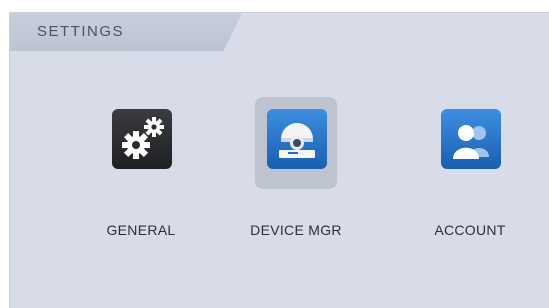 Image resolution: width=549 pixels, height=308 pixels. Describe the element at coordinates (296, 230) in the screenshot. I see `device-mgr-label: DEVICE MGR` at that location.